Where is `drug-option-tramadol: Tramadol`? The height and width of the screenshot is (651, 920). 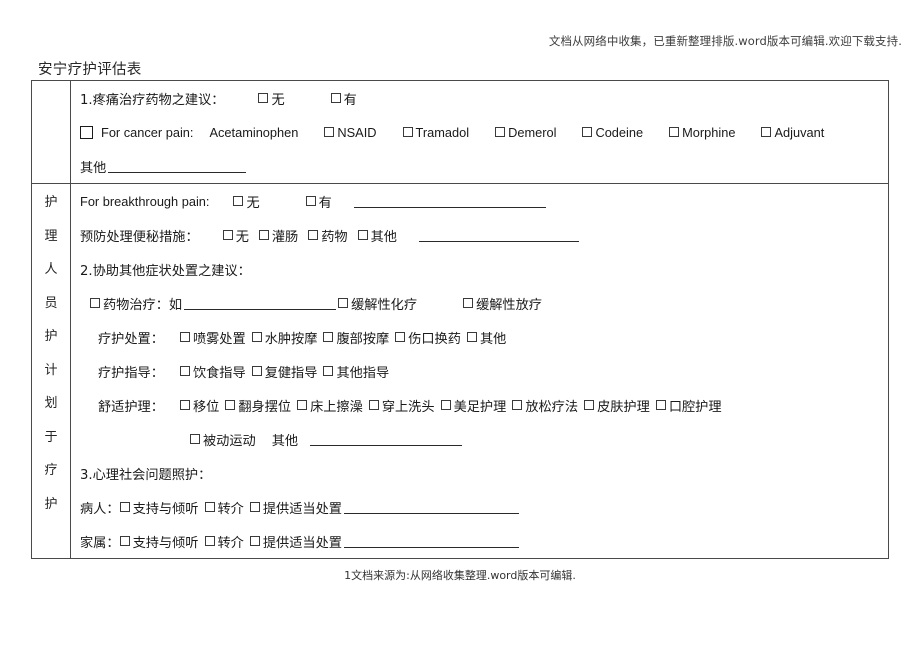
drug-option-tramadol: Tramadol is located at coordinates (435, 132).